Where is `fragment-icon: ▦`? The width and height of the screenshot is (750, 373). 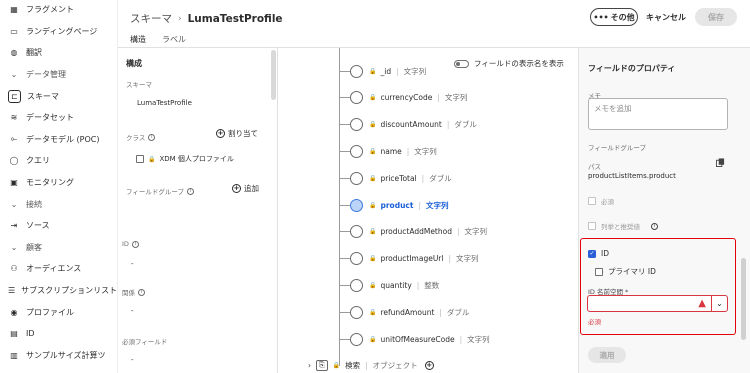
fragment-icon: ▦ is located at coordinates (14, 10).